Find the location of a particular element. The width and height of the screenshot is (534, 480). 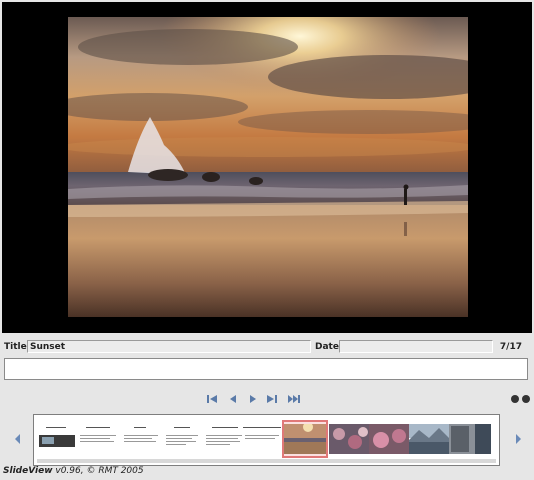

first-slide-button is located at coordinates (212, 399).